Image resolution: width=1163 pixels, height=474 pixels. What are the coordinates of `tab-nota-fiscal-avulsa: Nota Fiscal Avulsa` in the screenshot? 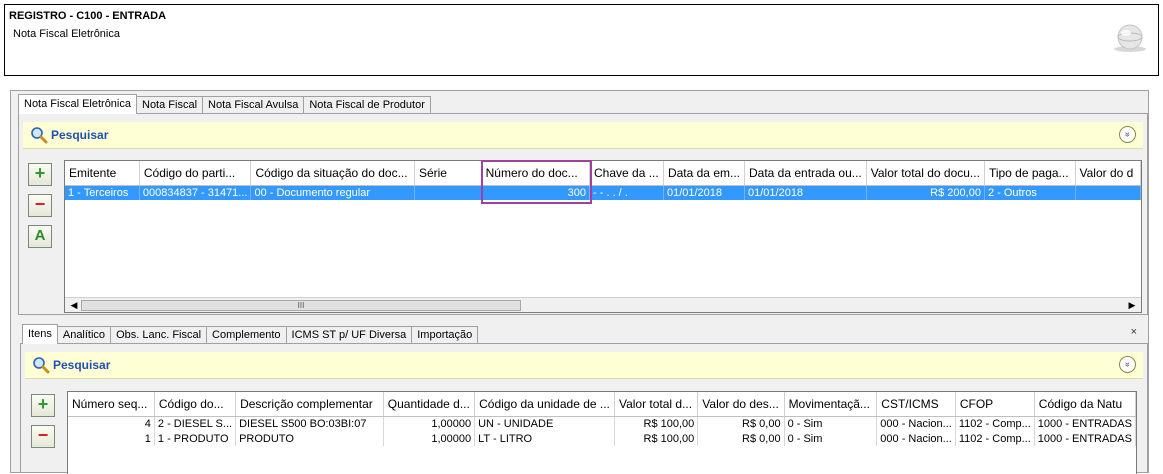 It's located at (253, 105).